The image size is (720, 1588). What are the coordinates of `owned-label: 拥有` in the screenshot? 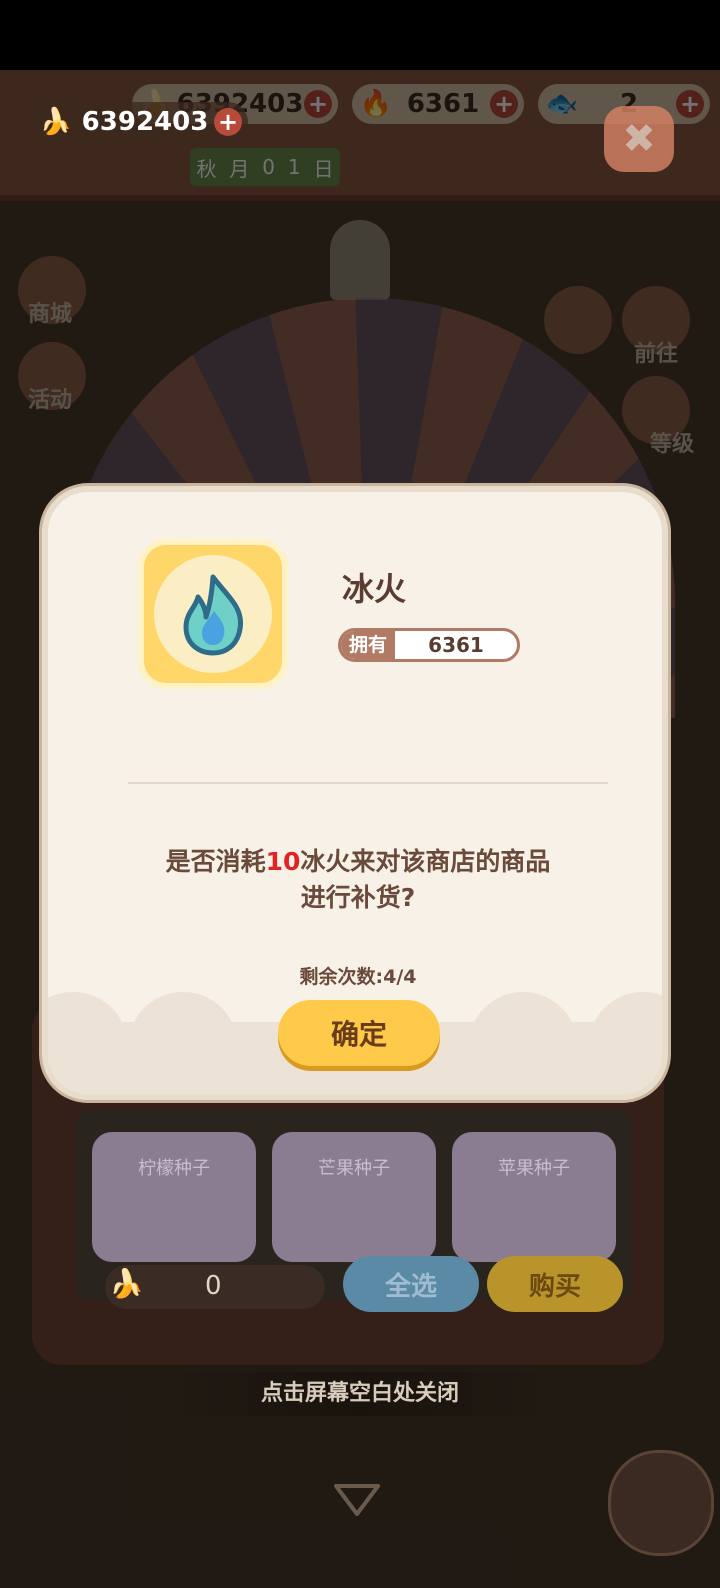 It's located at (368, 645).